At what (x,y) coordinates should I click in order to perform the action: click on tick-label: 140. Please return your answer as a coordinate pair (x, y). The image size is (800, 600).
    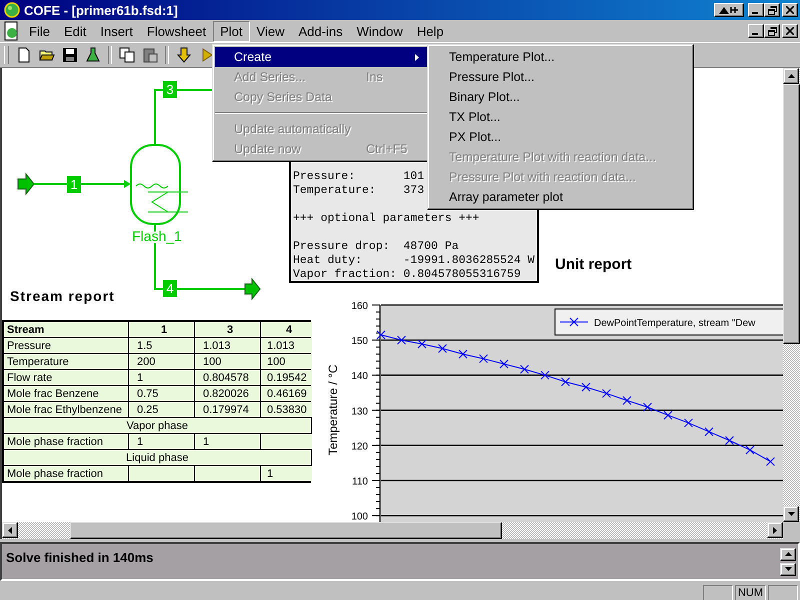
    Looking at the image, I should click on (359, 376).